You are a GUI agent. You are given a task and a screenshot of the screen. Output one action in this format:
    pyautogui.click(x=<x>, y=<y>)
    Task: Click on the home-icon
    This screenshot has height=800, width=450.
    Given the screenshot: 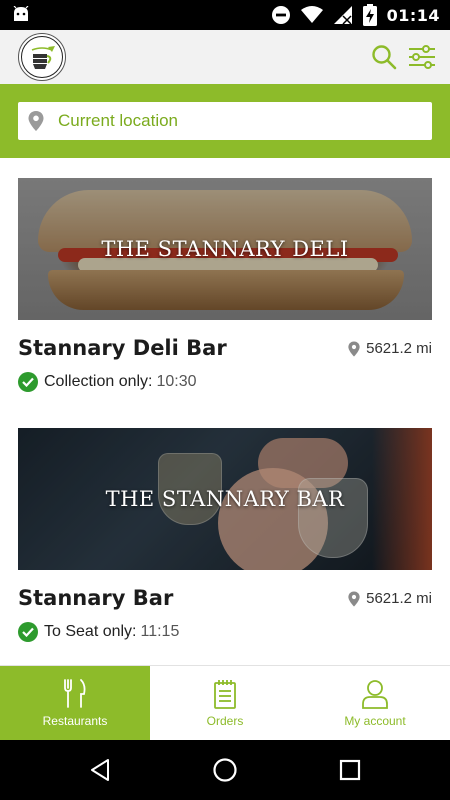 What is the action you would take?
    pyautogui.click(x=225, y=770)
    